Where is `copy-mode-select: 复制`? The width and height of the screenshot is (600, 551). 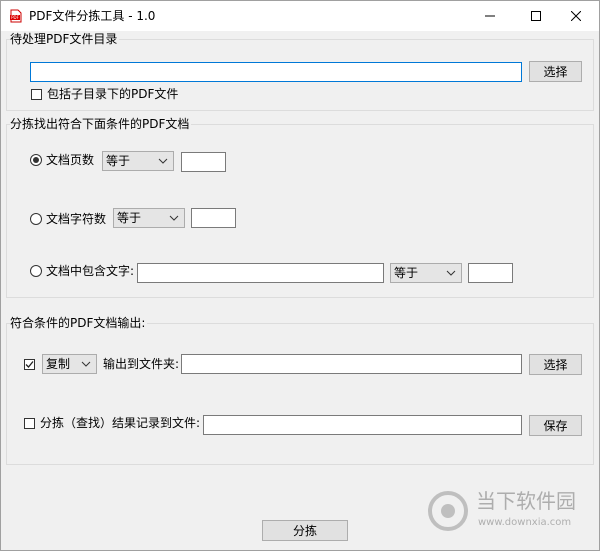 copy-mode-select: 复制 is located at coordinates (69, 364).